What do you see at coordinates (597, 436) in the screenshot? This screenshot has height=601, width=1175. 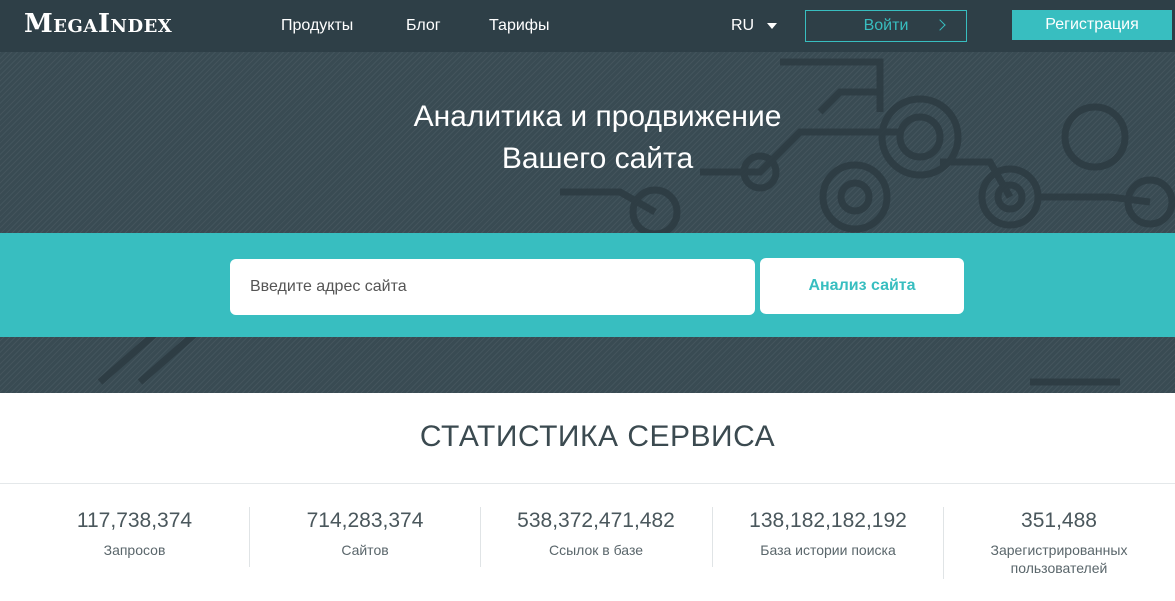 I see `stats-title: СТАТИСТИКА СЕРВИСА` at bounding box center [597, 436].